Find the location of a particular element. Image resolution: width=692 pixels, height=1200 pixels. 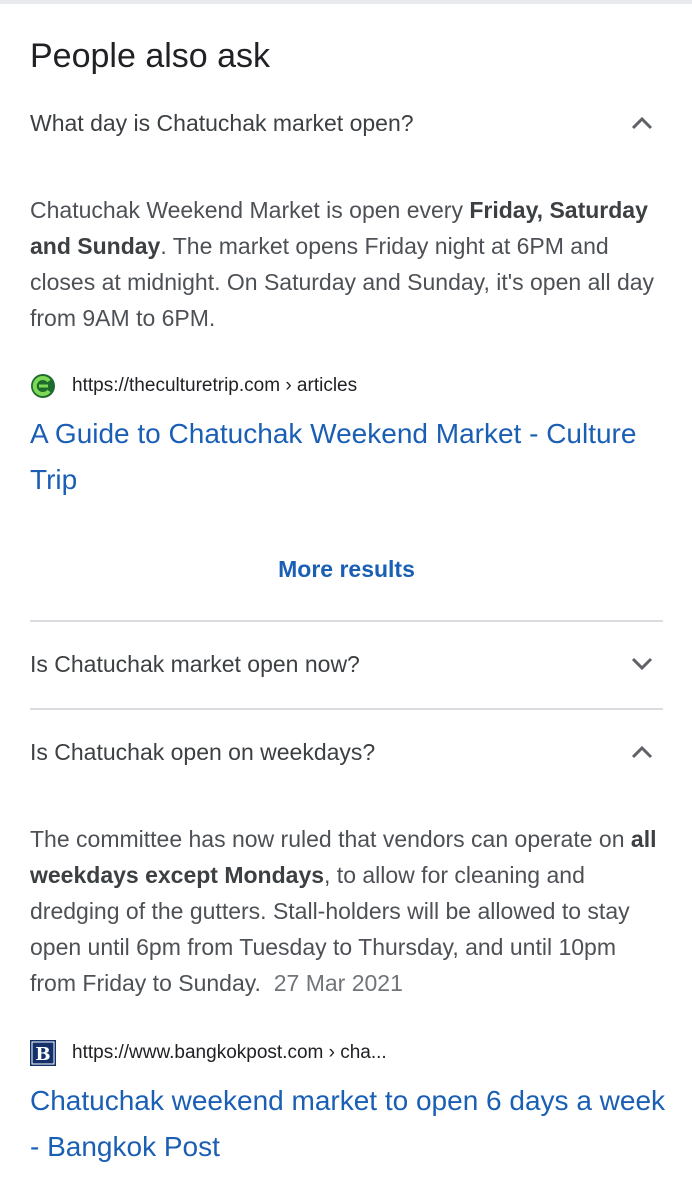

question-row-2: Is Chatuchak market open now? is located at coordinates (346, 664).